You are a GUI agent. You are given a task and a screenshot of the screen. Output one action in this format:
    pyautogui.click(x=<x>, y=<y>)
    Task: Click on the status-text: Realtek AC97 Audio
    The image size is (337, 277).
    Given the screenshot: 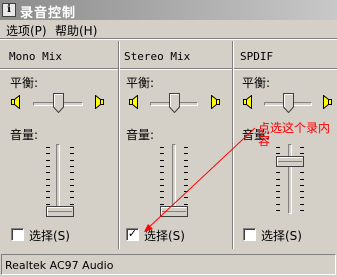 What is the action you would take?
    pyautogui.click(x=59, y=265)
    